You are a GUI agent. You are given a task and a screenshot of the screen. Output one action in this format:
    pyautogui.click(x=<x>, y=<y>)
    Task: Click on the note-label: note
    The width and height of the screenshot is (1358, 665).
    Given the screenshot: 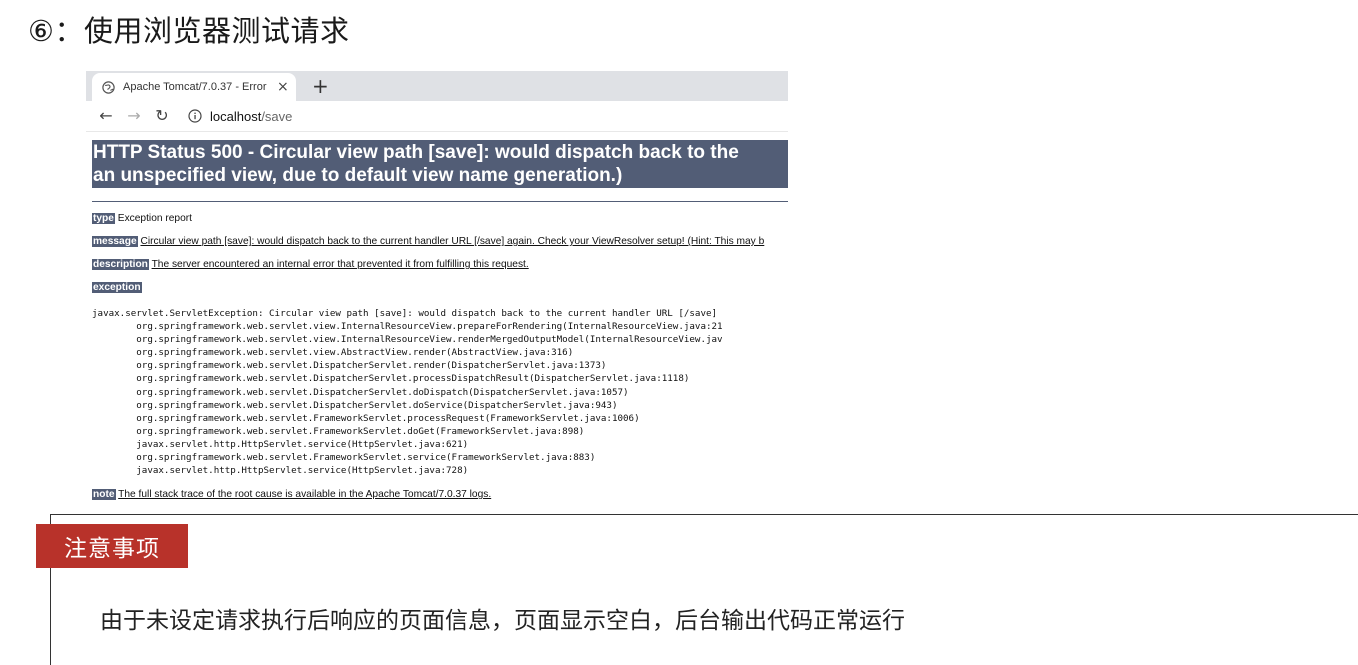 What is the action you would take?
    pyautogui.click(x=104, y=495)
    